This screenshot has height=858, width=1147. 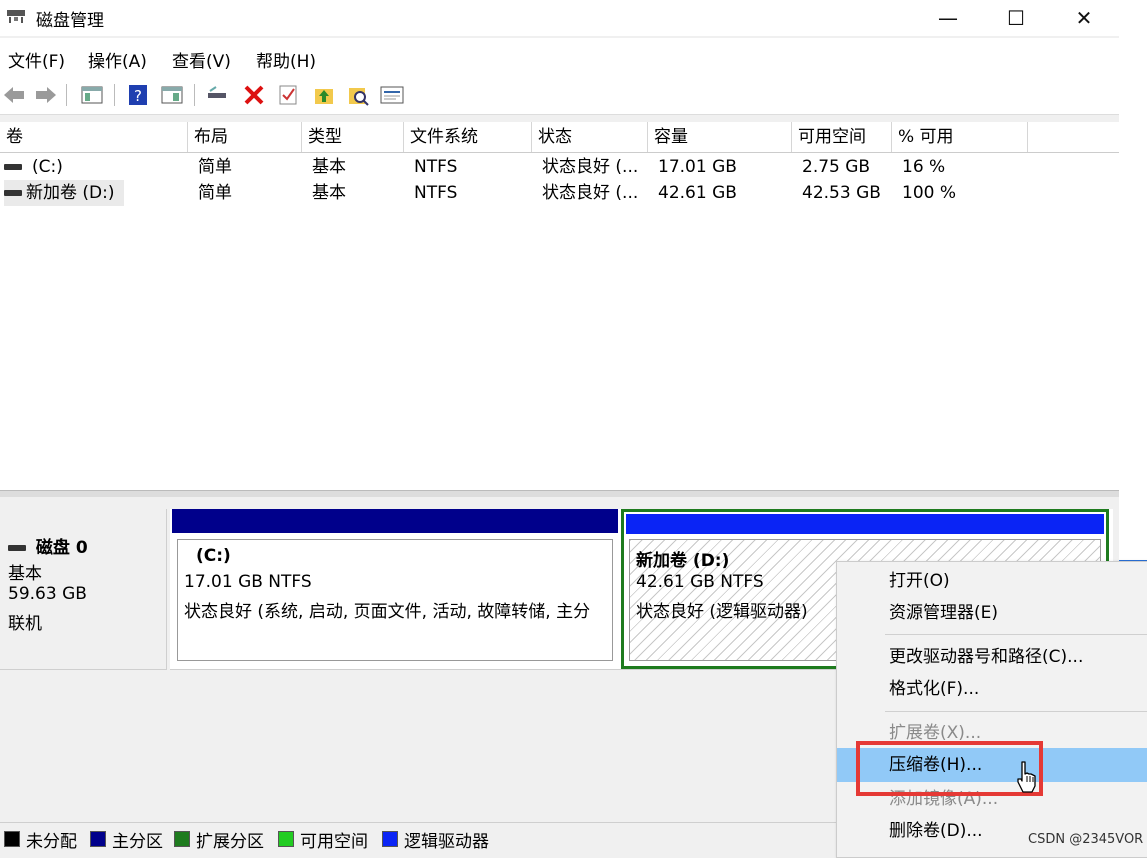 What do you see at coordinates (992, 581) in the screenshot?
I see `menu-item-open: 打开(O)` at bounding box center [992, 581].